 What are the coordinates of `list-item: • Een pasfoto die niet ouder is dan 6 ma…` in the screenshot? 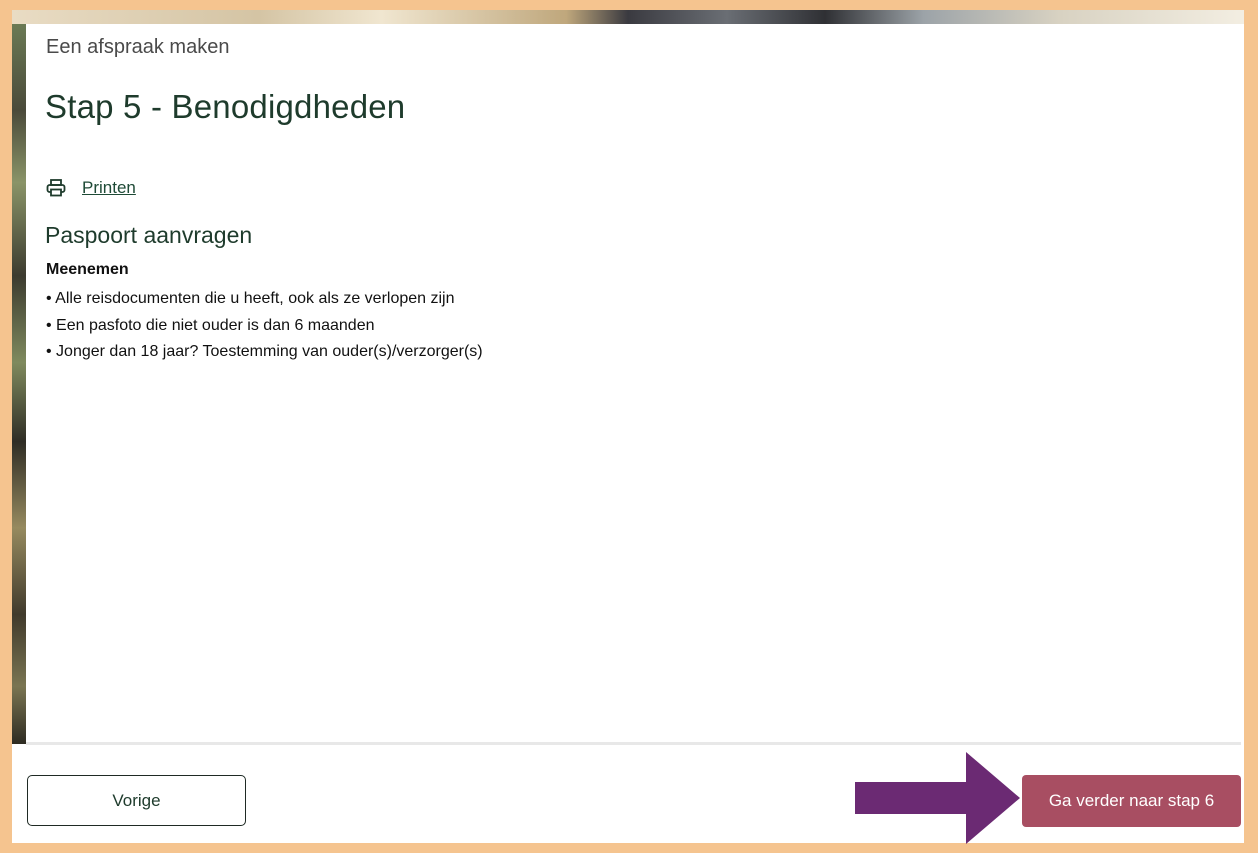 It's located at (210, 325).